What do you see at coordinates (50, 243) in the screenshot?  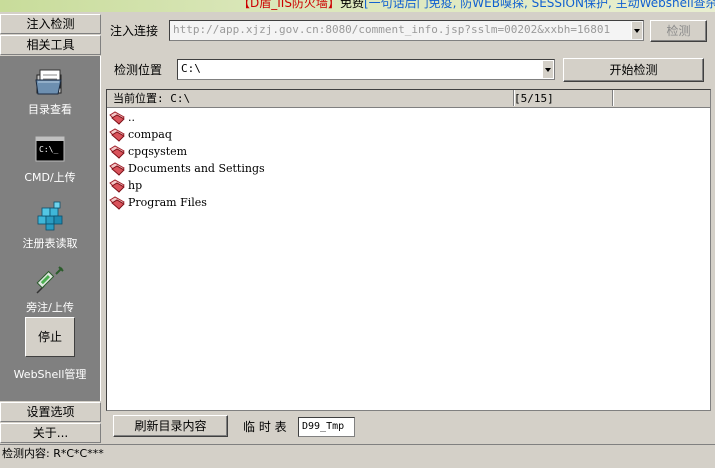 I see `tool-label: 注册表读取` at bounding box center [50, 243].